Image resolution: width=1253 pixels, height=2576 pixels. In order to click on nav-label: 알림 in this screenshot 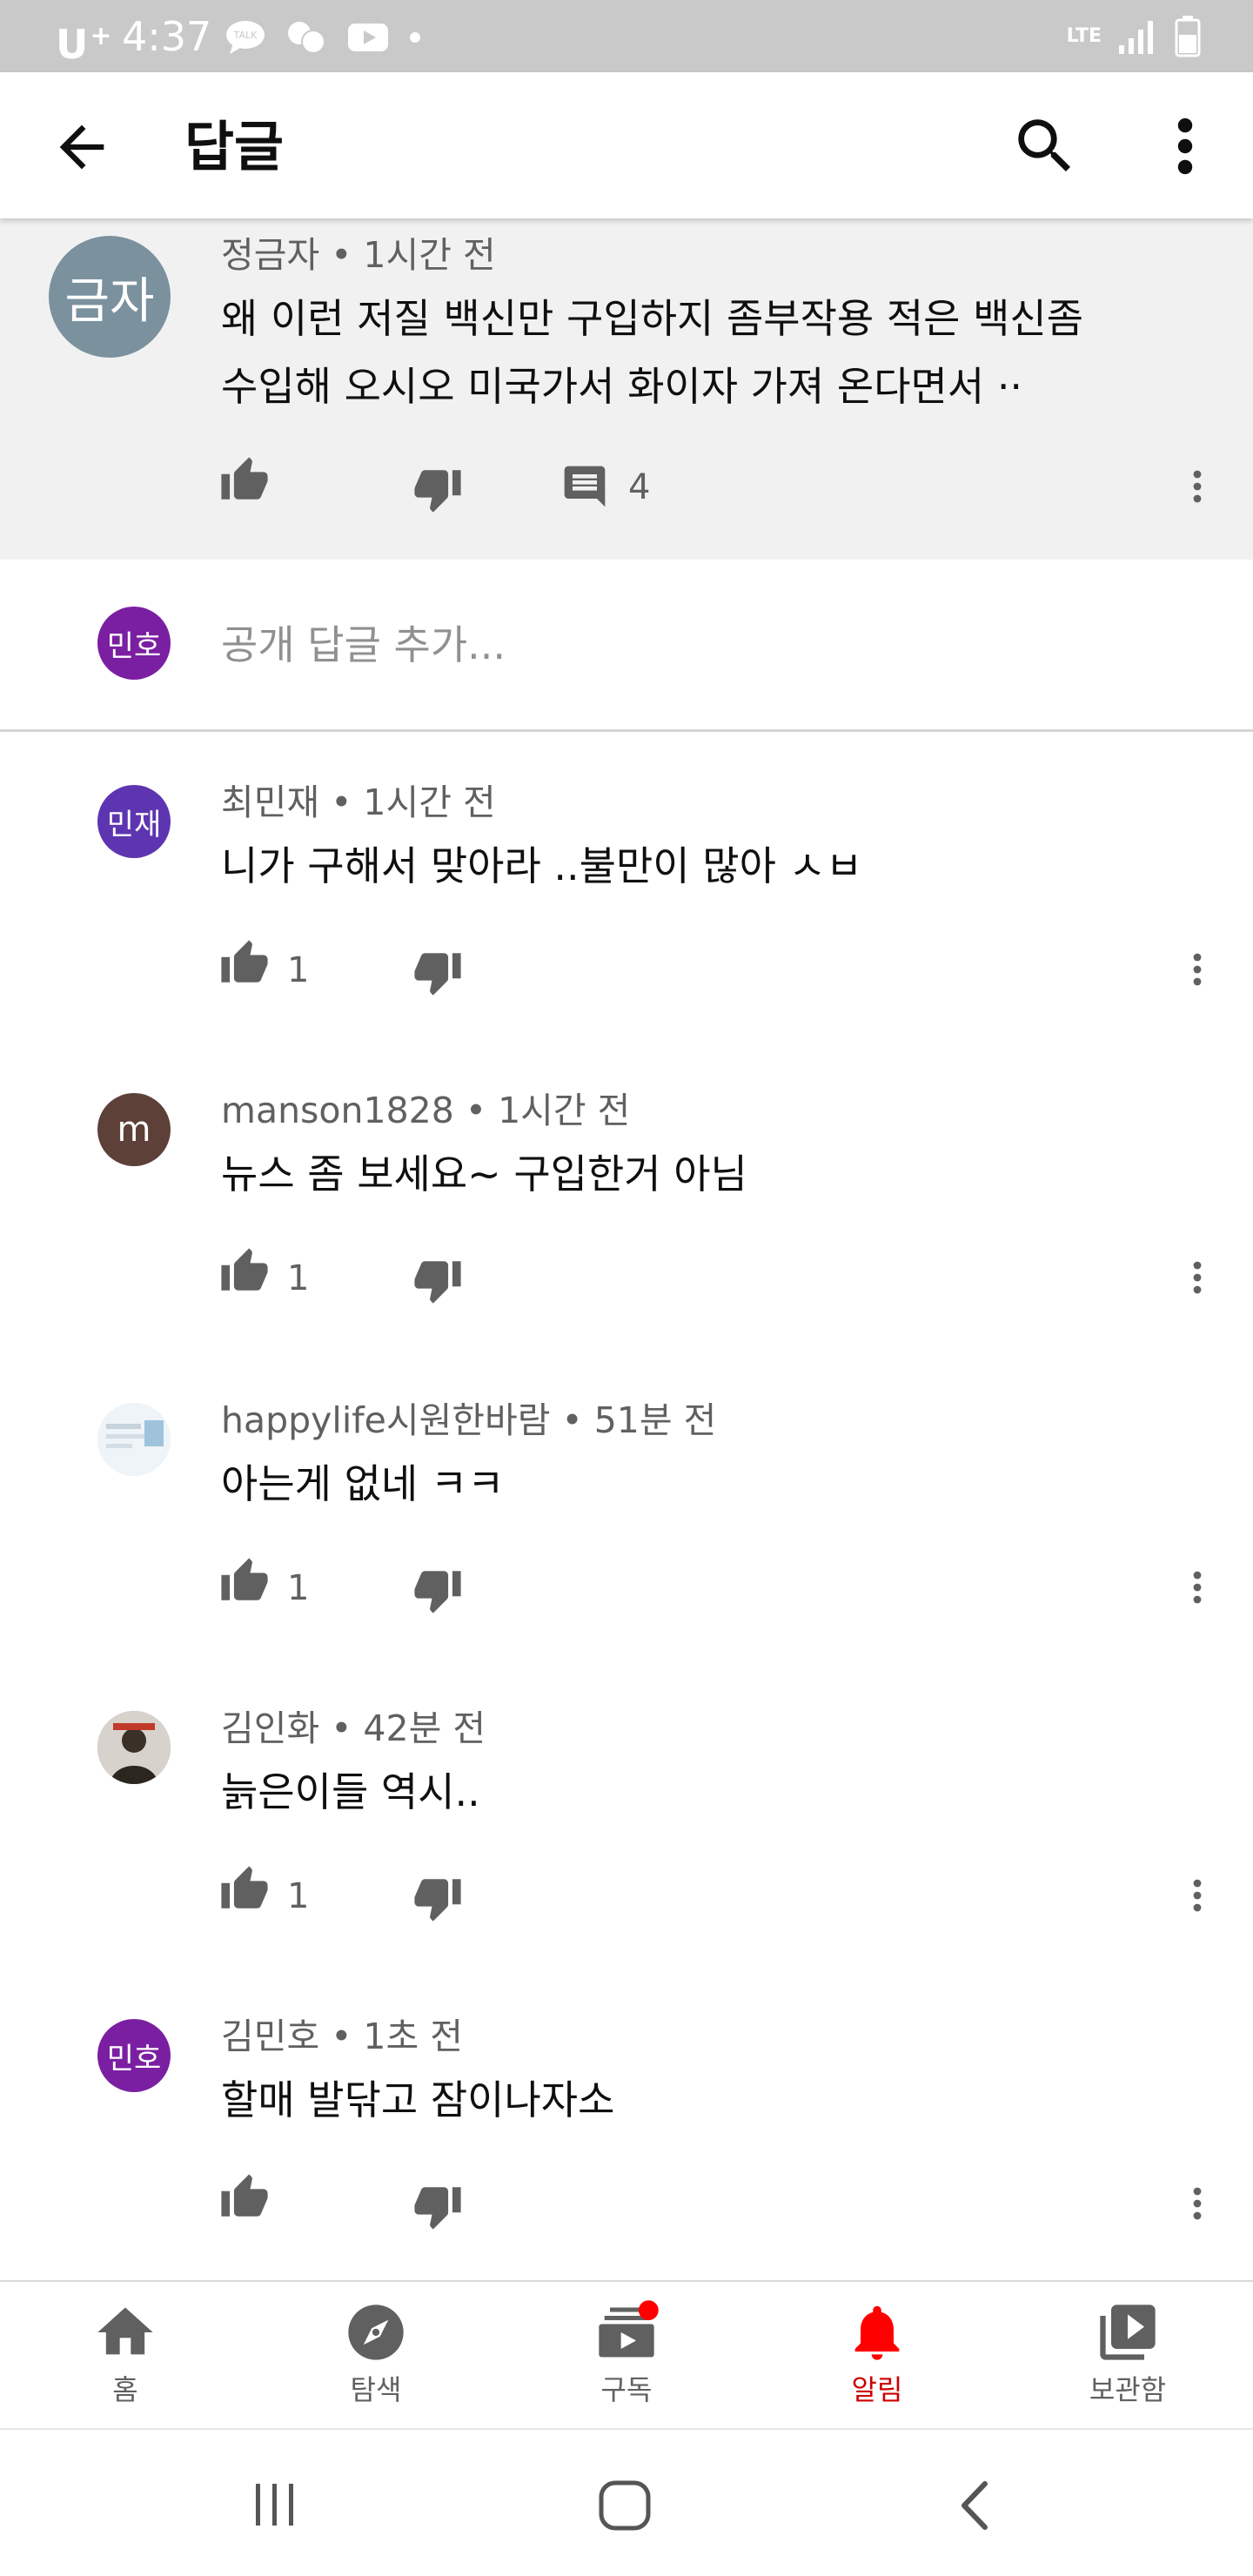, I will do `click(877, 2389)`.